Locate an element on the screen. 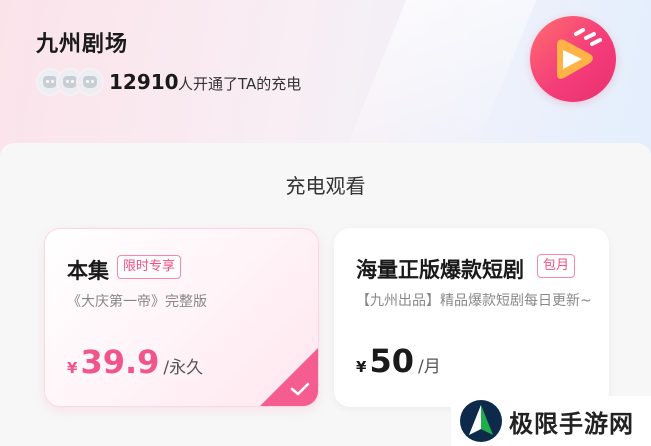 The image size is (651, 446). plan-price: ¥ 50 /月 is located at coordinates (398, 361).